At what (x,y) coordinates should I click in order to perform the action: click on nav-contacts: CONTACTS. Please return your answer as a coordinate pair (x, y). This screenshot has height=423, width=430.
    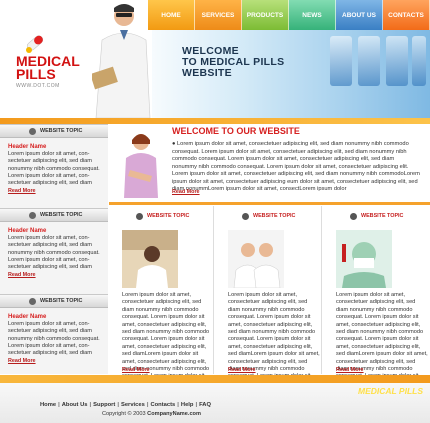
    Looking at the image, I should click on (406, 15).